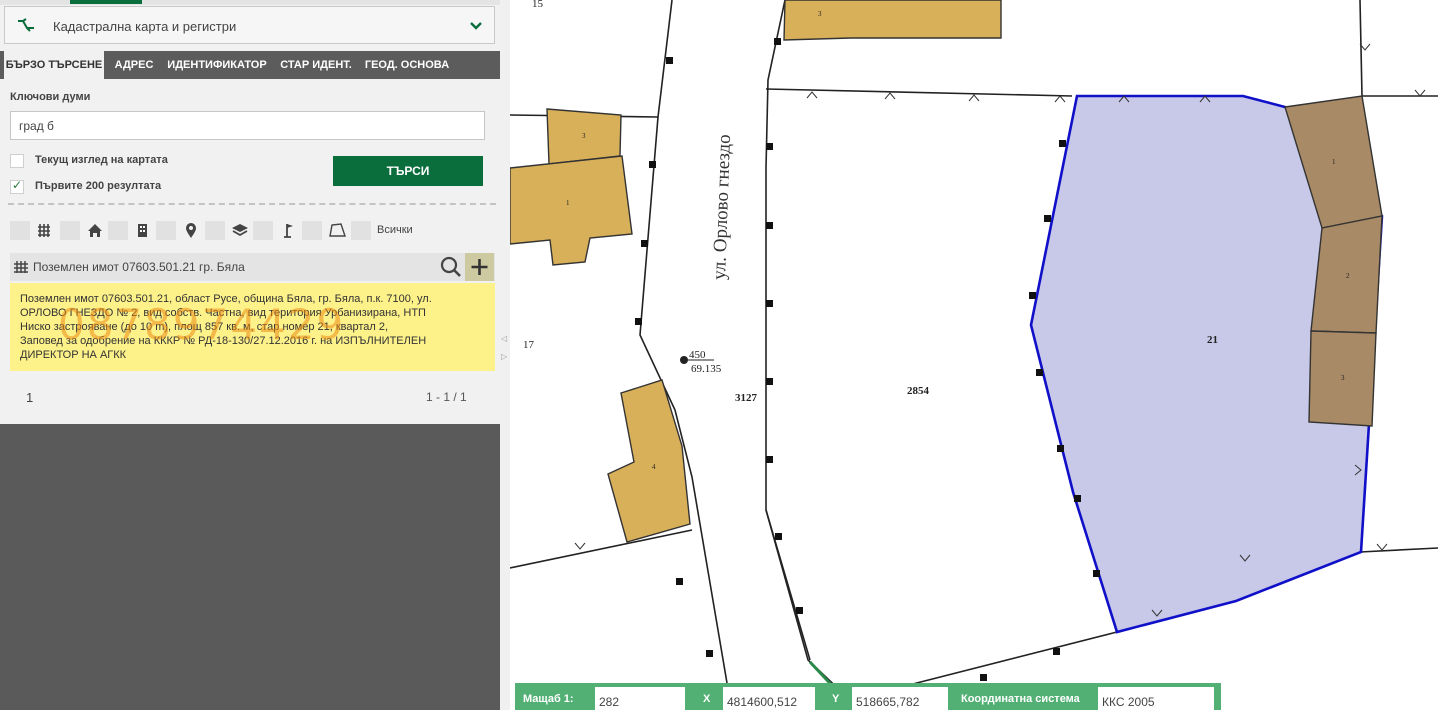  Describe the element at coordinates (407, 65) in the screenshot. I see `tab-geodetic-base: ГЕОД. ОСНОВА` at that location.